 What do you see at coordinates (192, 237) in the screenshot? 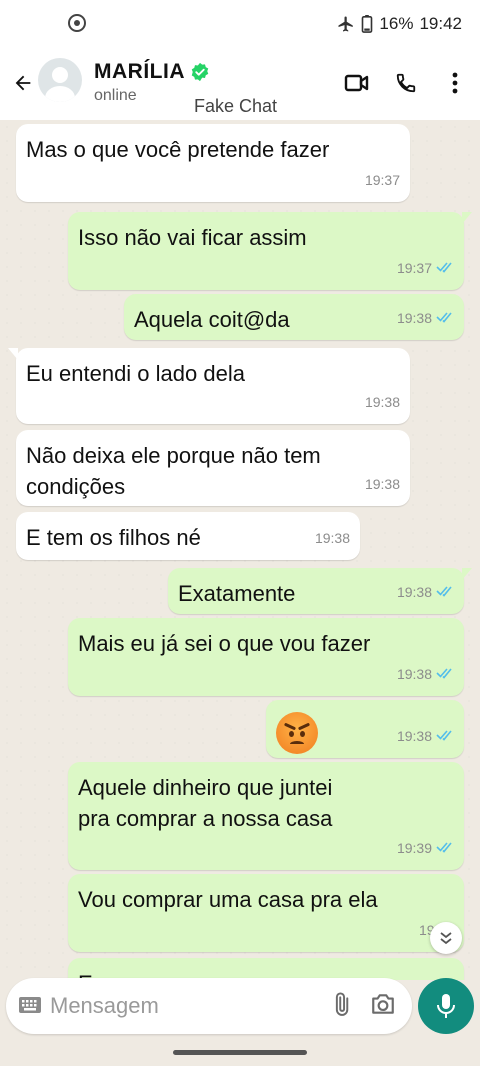
I see `message-text: Isso não vai ficar assim` at bounding box center [192, 237].